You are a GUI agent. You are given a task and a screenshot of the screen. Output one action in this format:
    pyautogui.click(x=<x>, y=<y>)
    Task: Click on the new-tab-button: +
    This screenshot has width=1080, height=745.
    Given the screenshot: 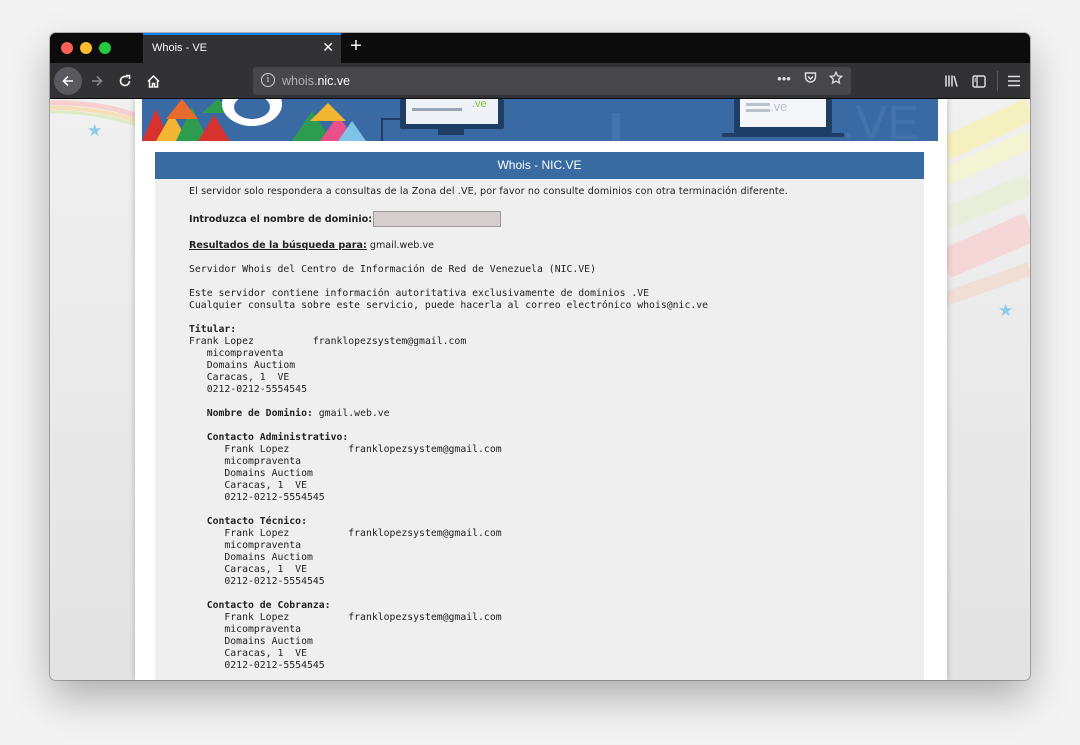 What is the action you would take?
    pyautogui.click(x=356, y=46)
    